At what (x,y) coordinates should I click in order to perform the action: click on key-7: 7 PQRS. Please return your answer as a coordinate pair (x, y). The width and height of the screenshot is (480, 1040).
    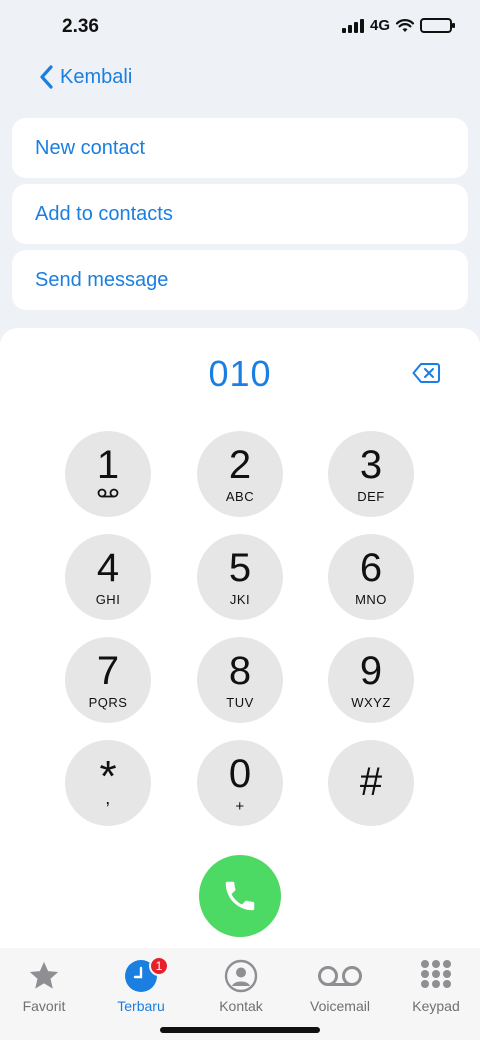
    Looking at the image, I should click on (108, 680).